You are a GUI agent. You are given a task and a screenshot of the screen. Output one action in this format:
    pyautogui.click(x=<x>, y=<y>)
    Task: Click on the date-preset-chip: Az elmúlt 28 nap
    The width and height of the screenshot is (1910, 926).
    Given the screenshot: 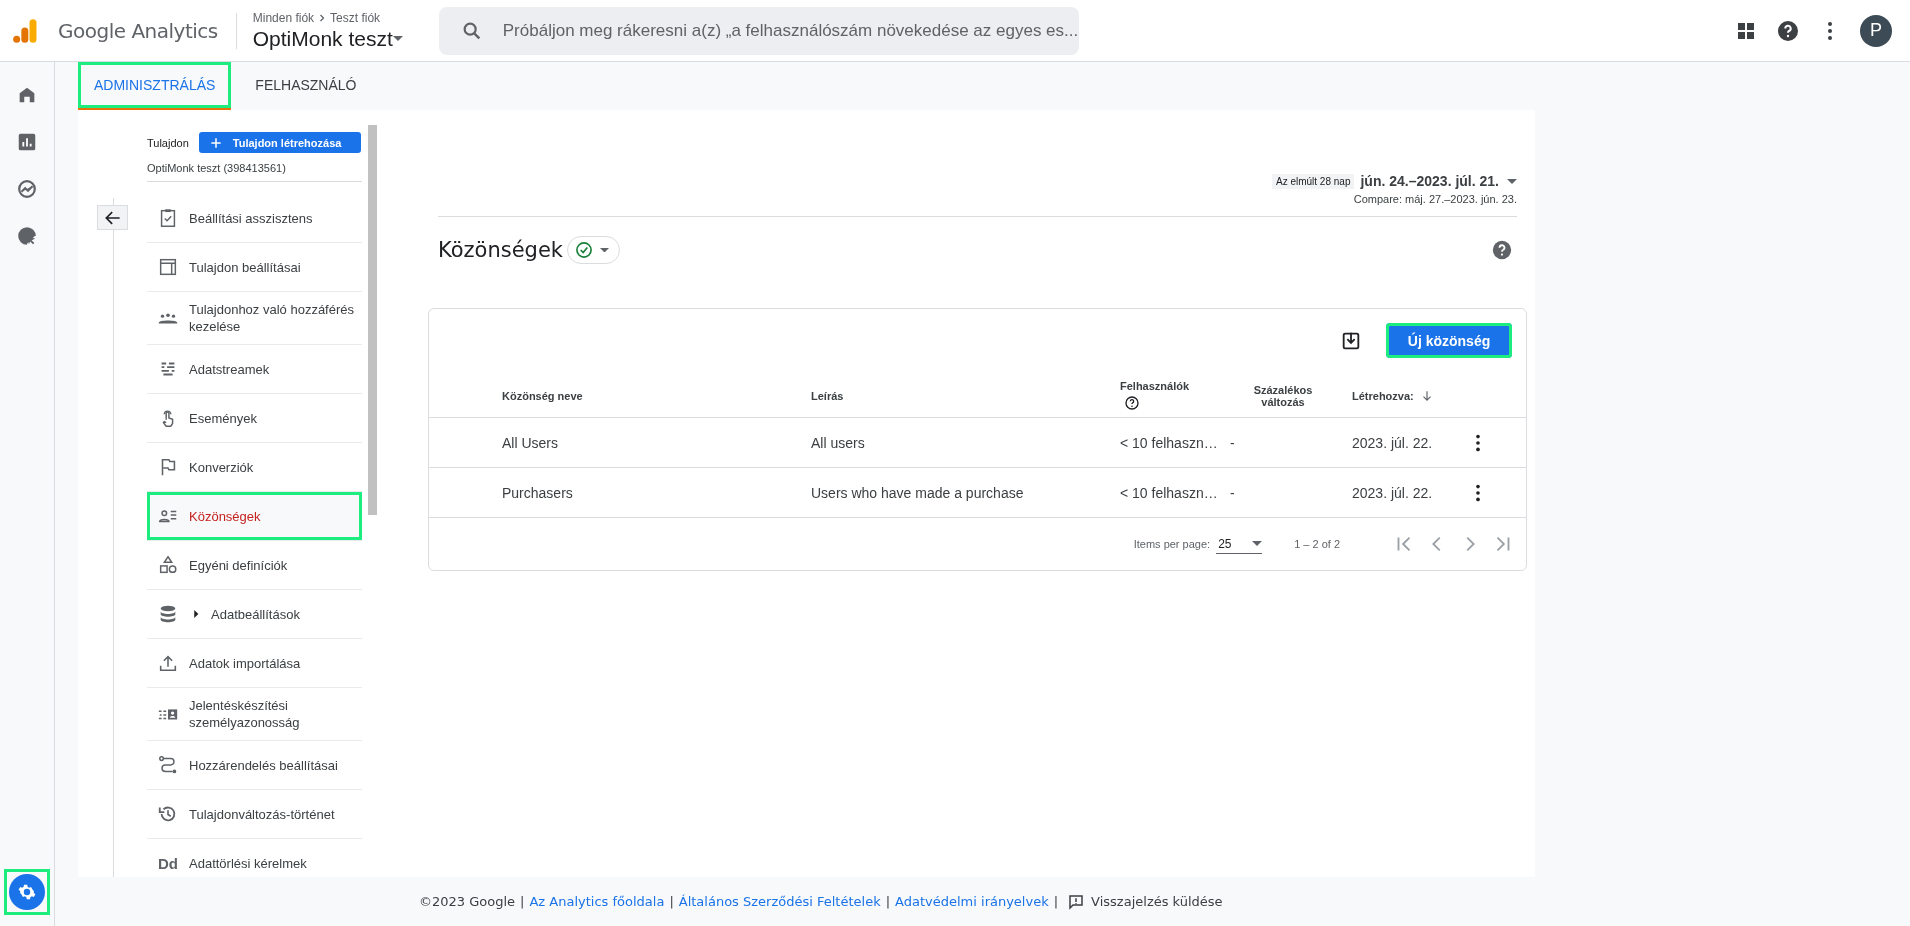 What is the action you would take?
    pyautogui.click(x=1313, y=181)
    